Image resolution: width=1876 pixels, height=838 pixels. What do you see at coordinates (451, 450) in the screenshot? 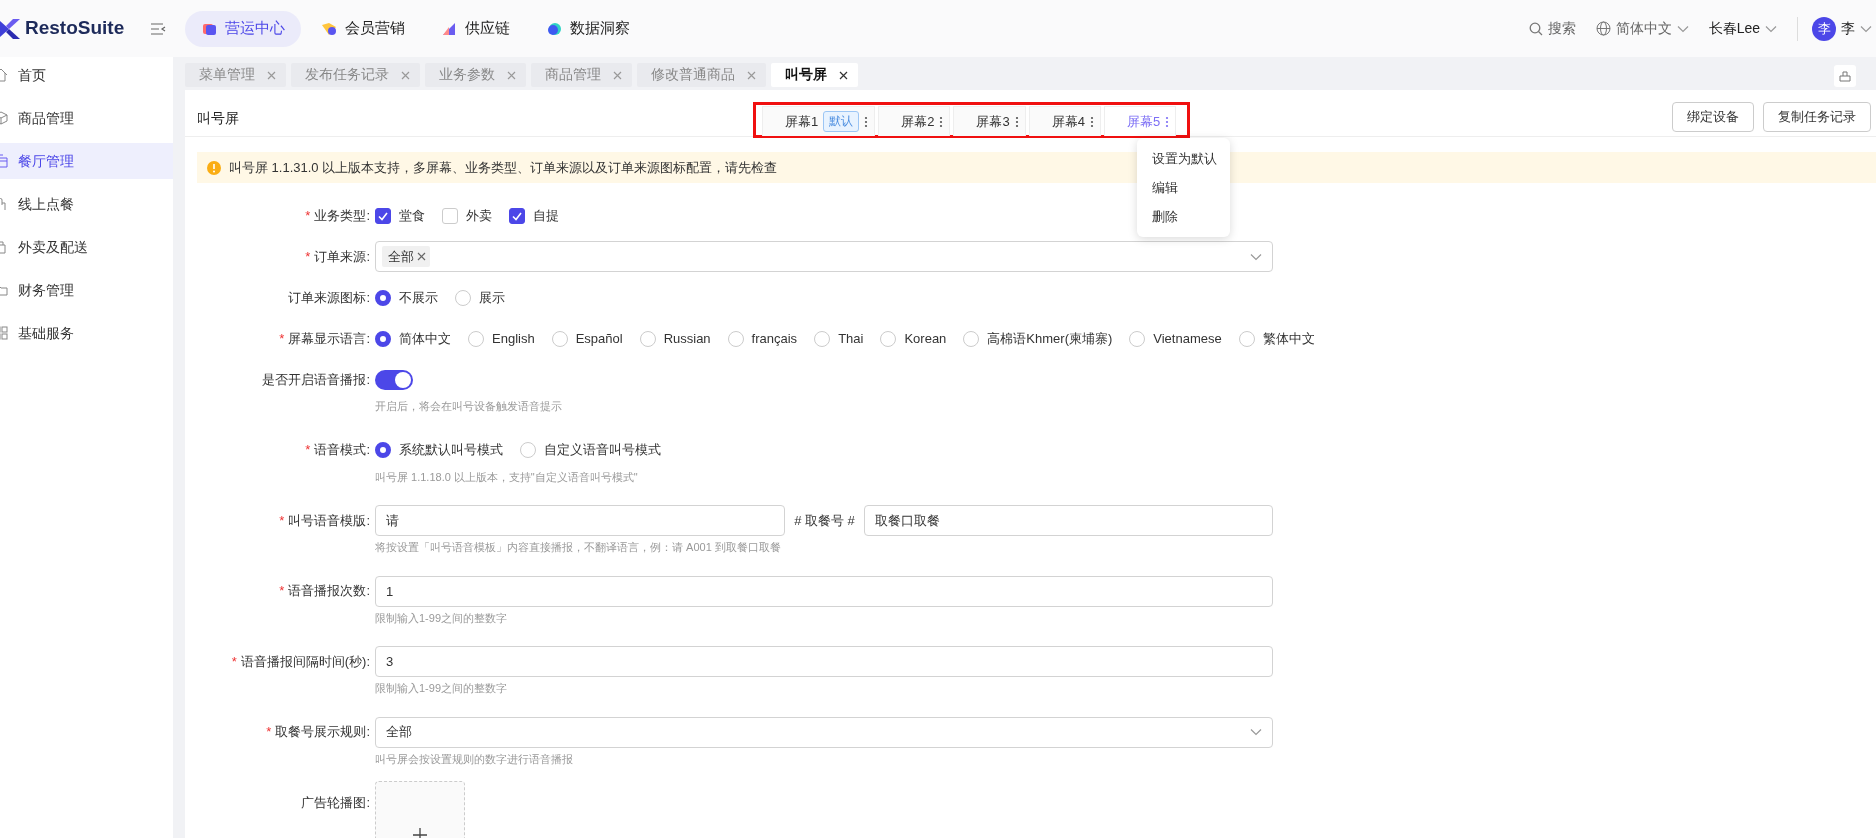
I see `radio-label: 系统默认叫号模式` at bounding box center [451, 450].